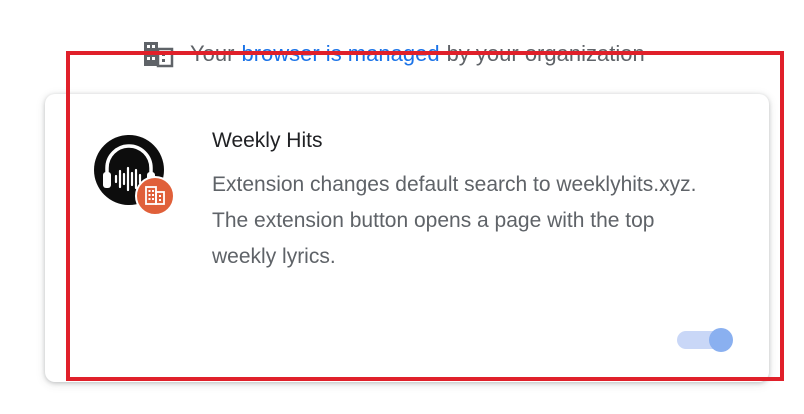 This screenshot has width=804, height=414. What do you see at coordinates (159, 55) in the screenshot?
I see `building-icon` at bounding box center [159, 55].